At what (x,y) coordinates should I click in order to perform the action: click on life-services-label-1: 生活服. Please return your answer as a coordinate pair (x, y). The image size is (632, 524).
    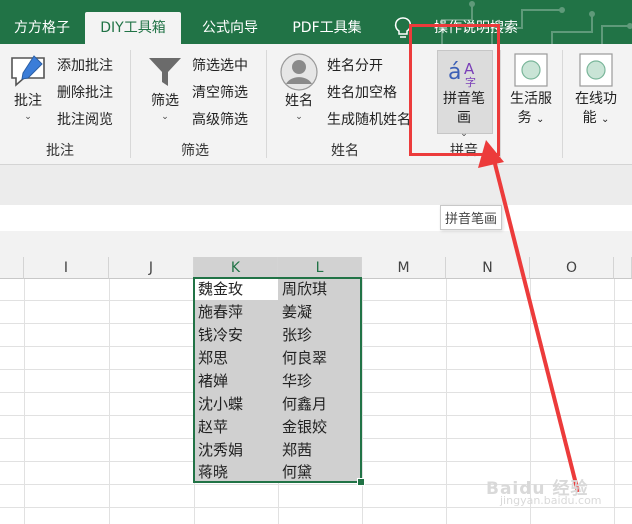
    Looking at the image, I should click on (531, 99).